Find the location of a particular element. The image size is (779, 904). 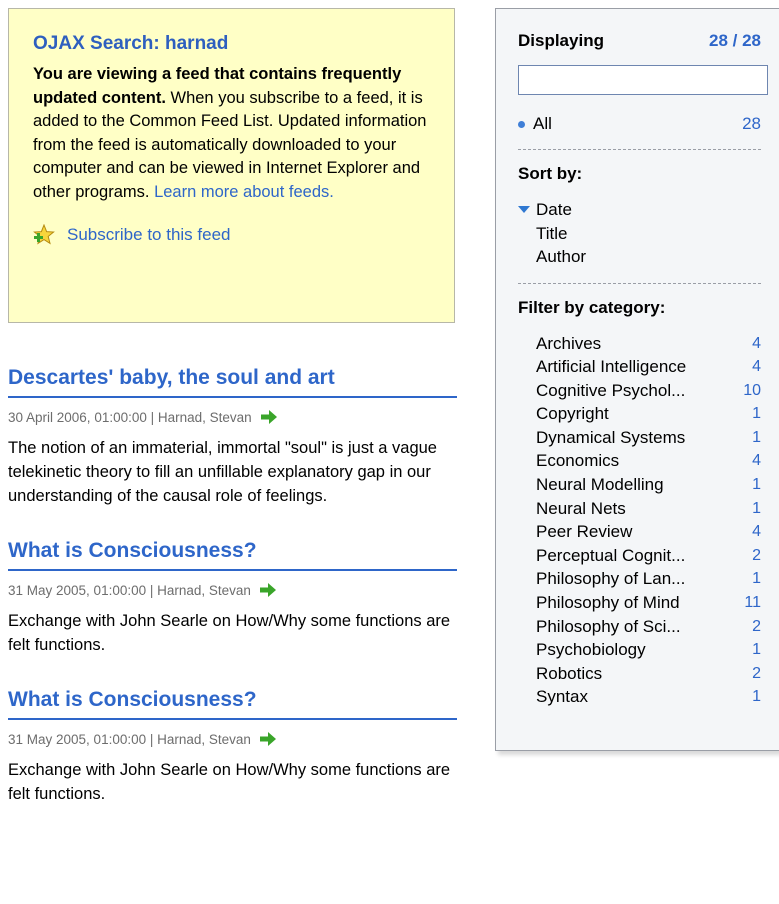

category-name: Robotics is located at coordinates (569, 673).